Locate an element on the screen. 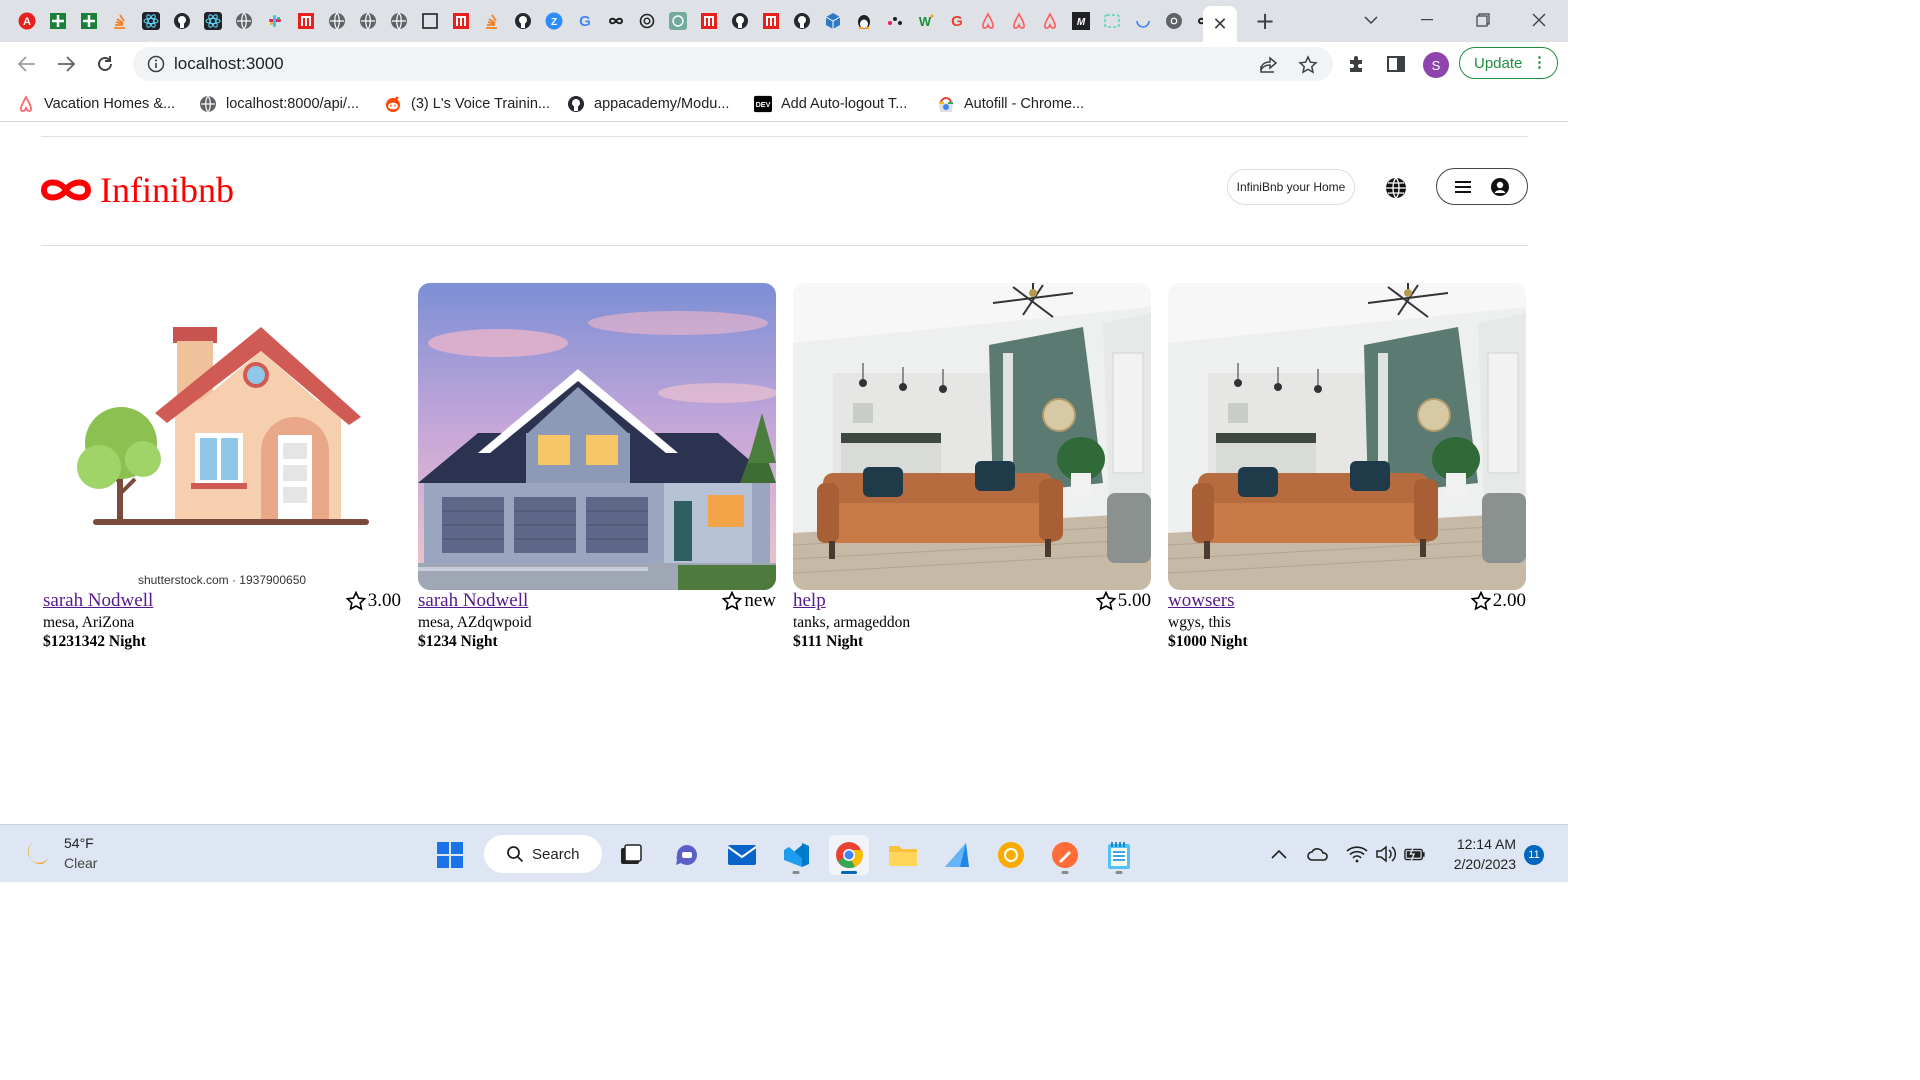 The width and height of the screenshot is (1920, 1080). tab-medium-icon: M is located at coordinates (1081, 21).